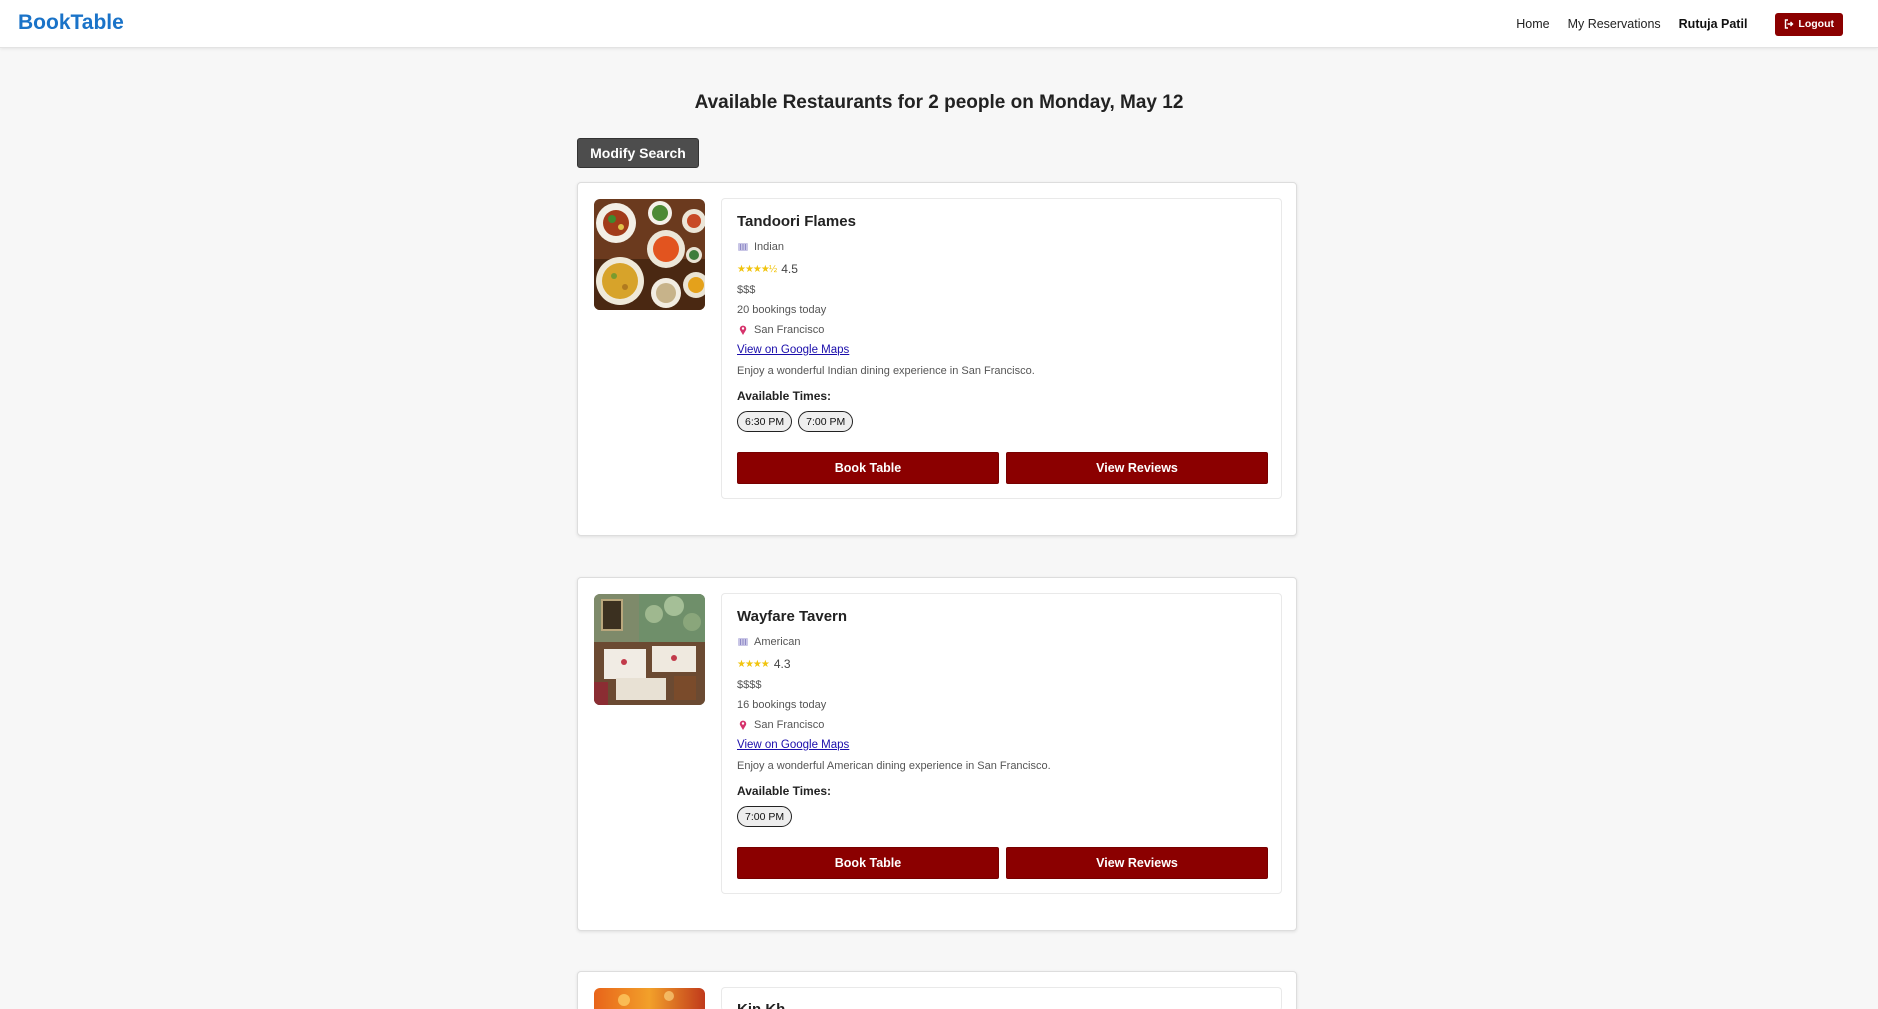 The height and width of the screenshot is (1009, 1878). Describe the element at coordinates (1713, 24) in the screenshot. I see `user-name: Rutuja Patil` at that location.